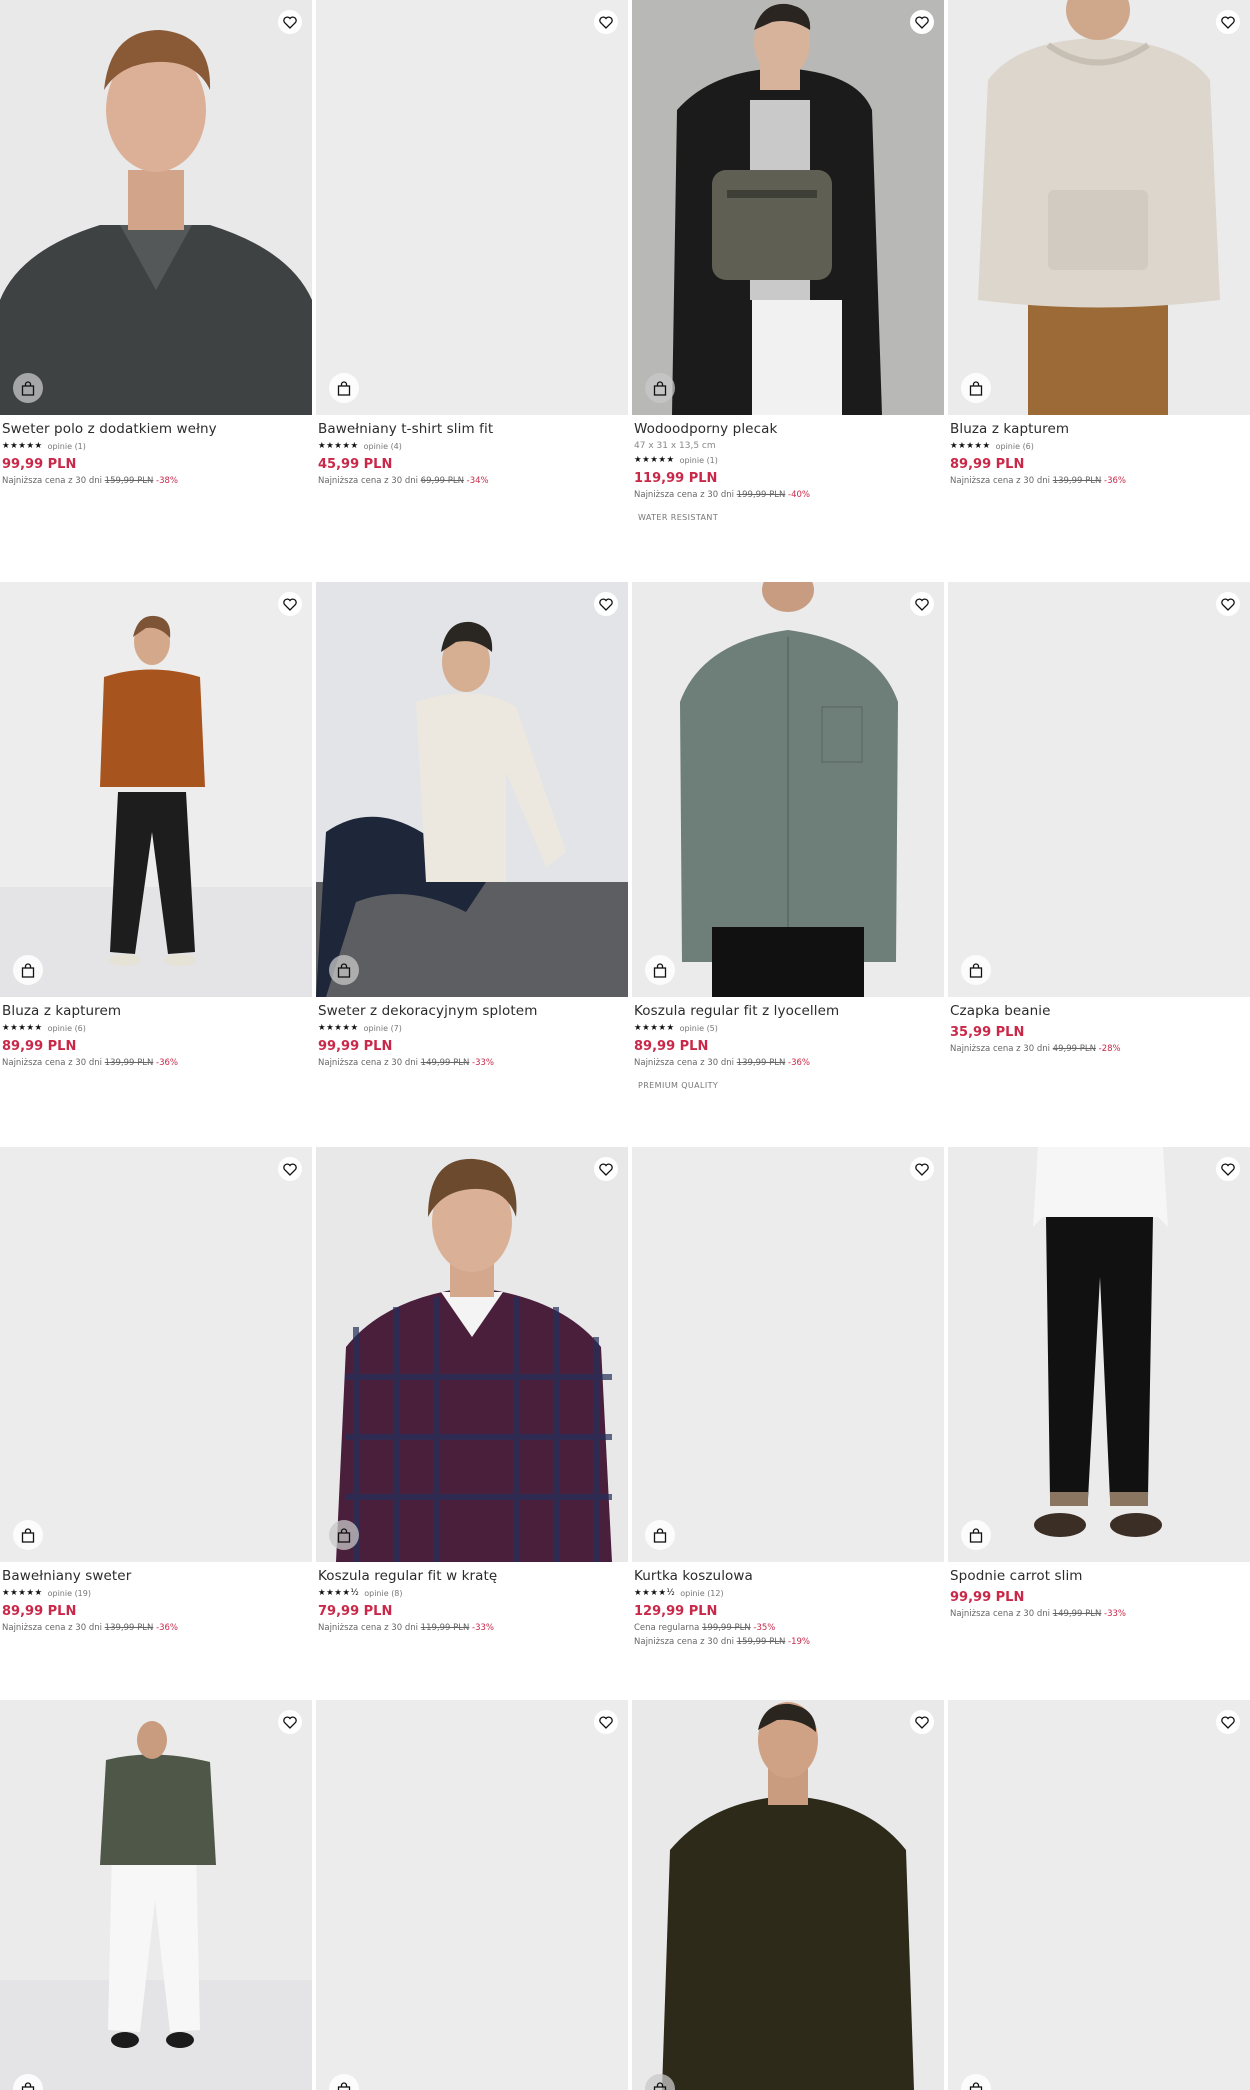 This screenshot has height=2090, width=1250. Describe the element at coordinates (156, 1576) in the screenshot. I see `product-name: Bawełniany sweter` at that location.